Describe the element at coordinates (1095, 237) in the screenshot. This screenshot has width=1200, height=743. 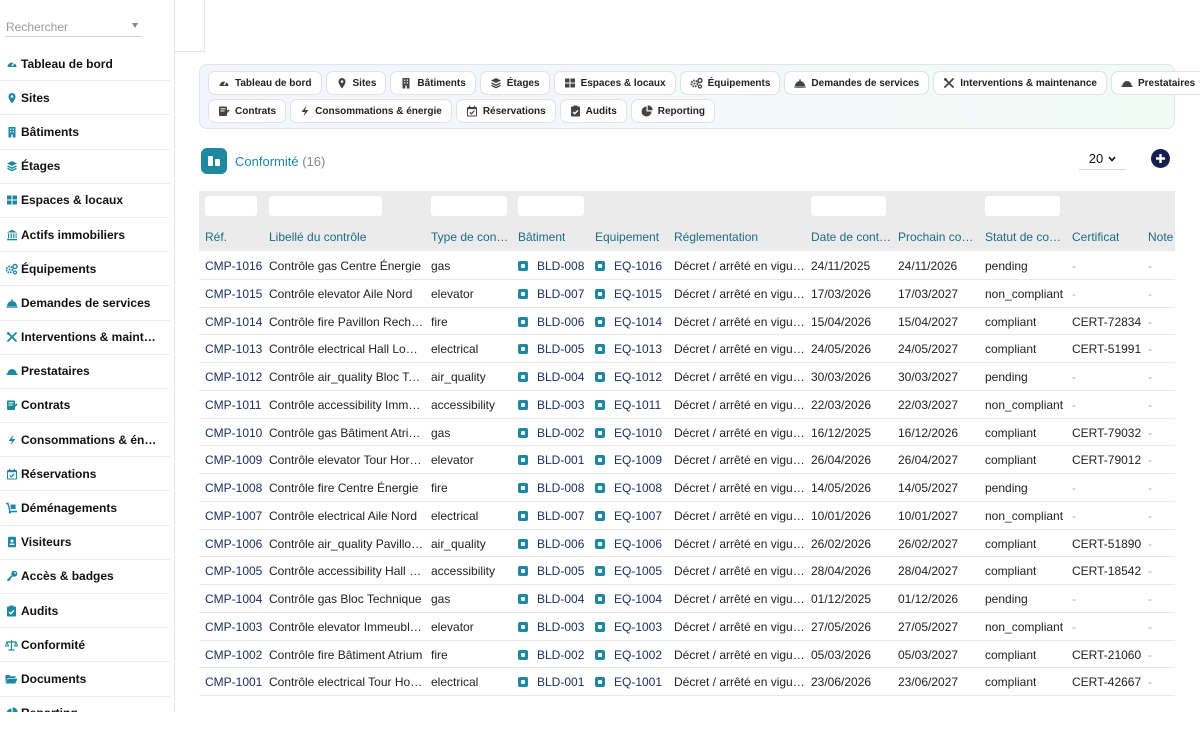
I see `column-header-certificate: Certificat` at that location.